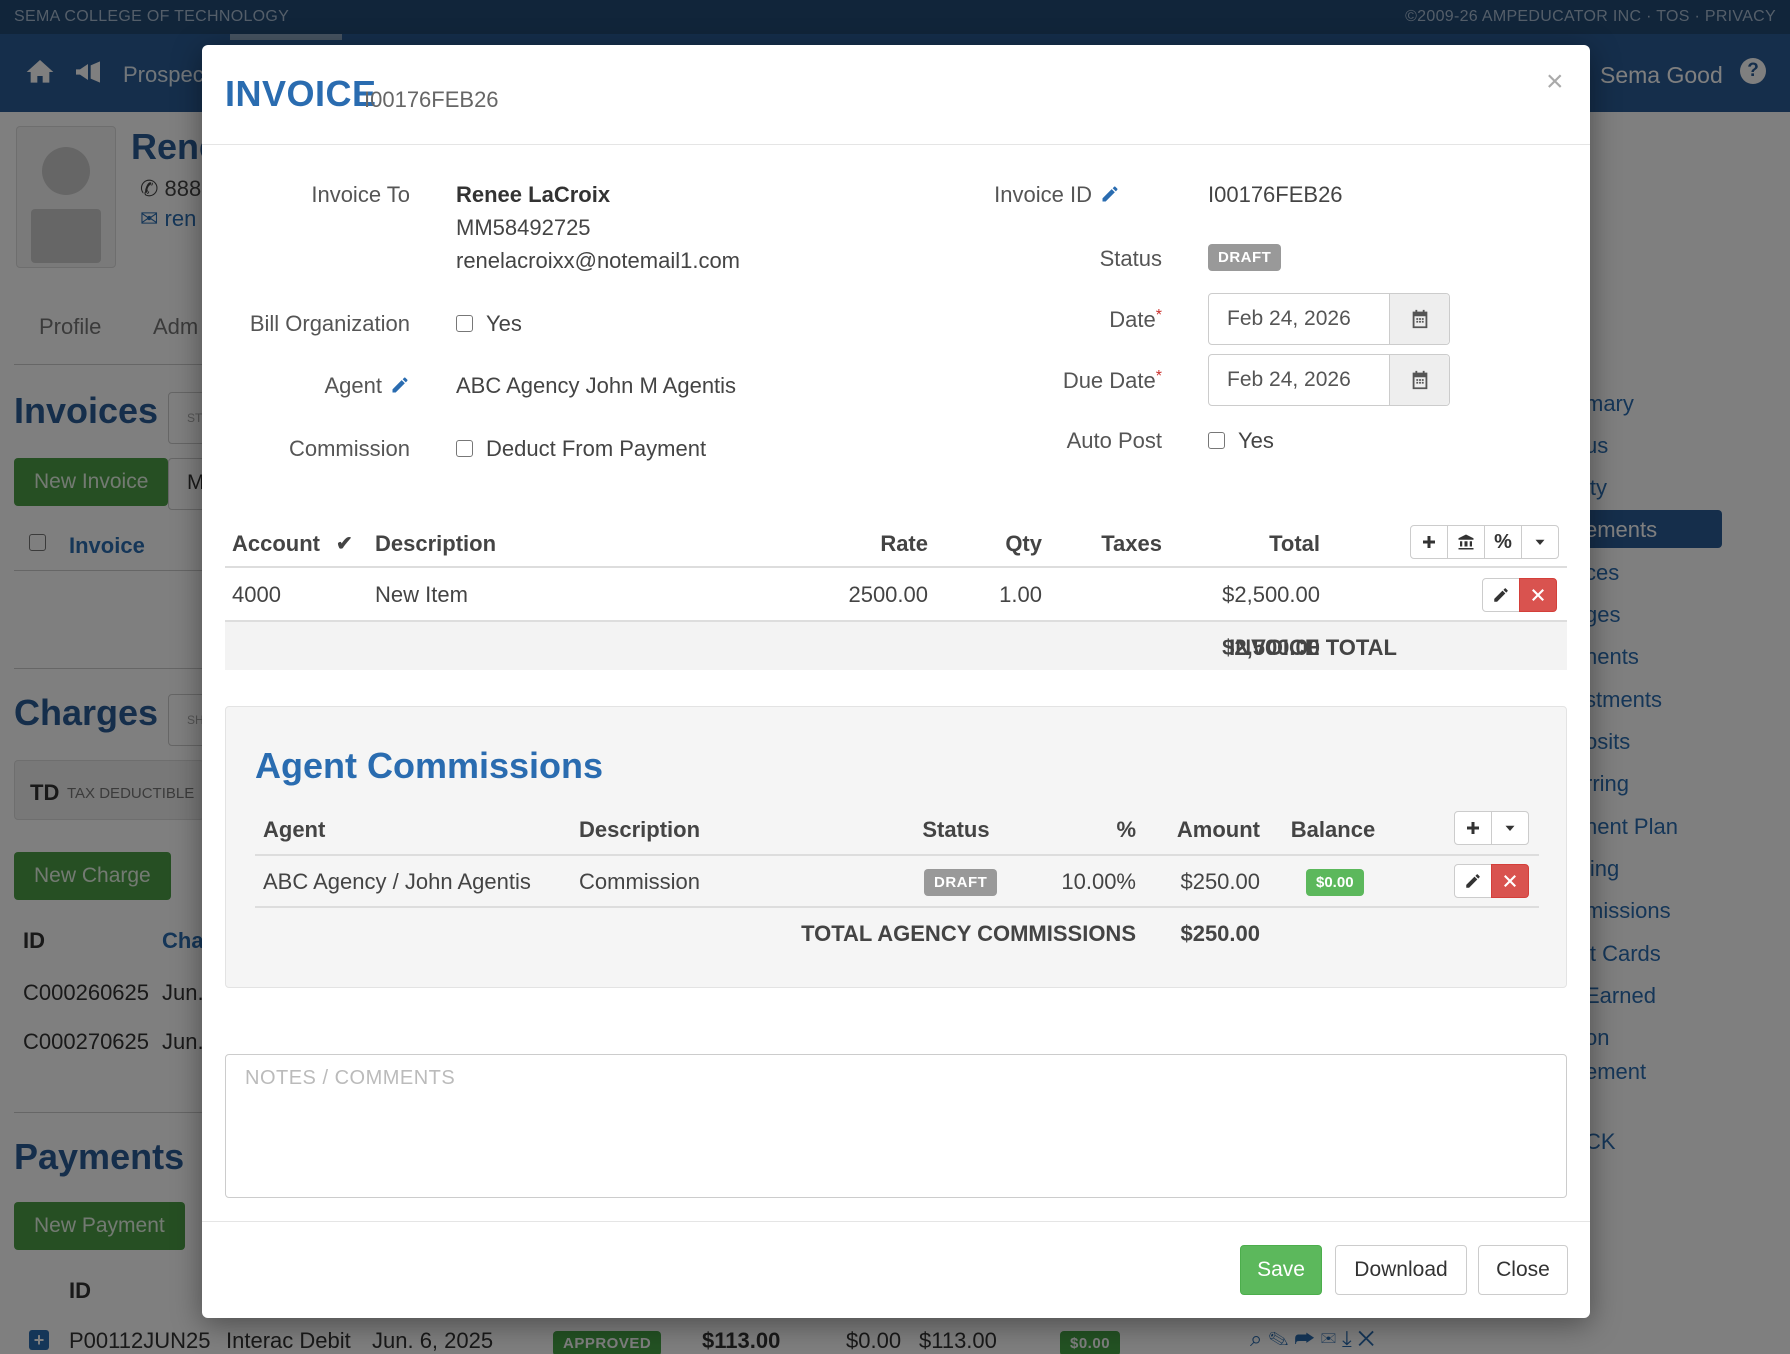  Describe the element at coordinates (1466, 542) in the screenshot. I see `bank-icon` at that location.